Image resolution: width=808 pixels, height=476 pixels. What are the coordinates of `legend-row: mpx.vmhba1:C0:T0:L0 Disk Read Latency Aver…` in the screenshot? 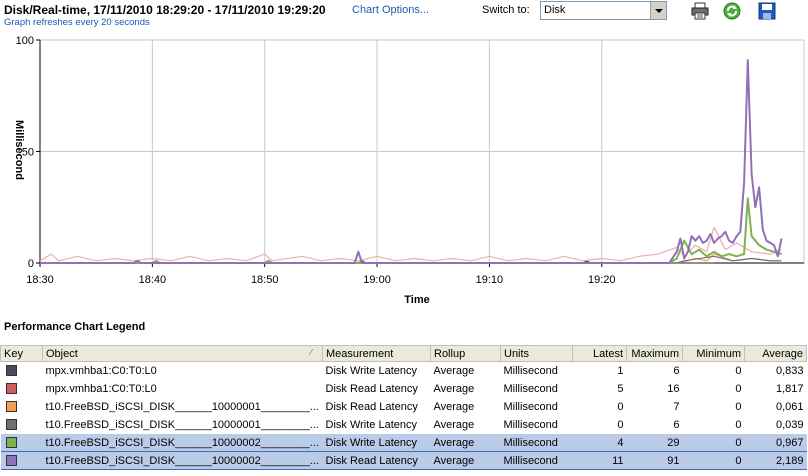 It's located at (403, 388).